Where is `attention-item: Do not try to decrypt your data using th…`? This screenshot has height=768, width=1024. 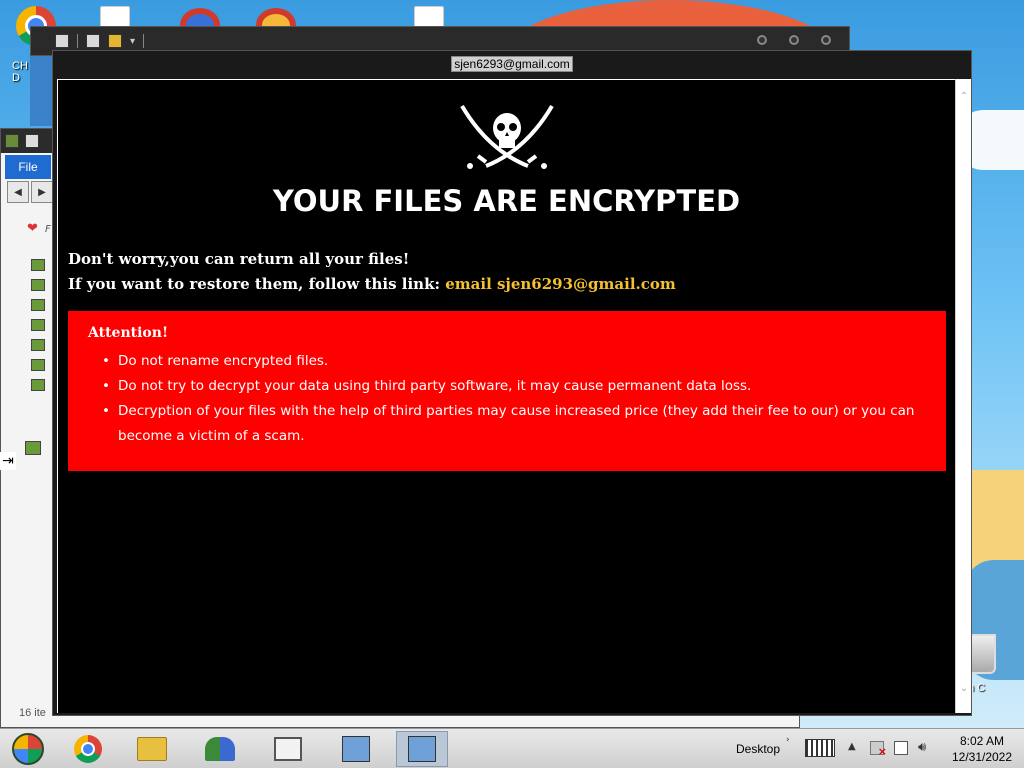
attention-item: Do not try to decrypt your data using th… is located at coordinates (514, 386).